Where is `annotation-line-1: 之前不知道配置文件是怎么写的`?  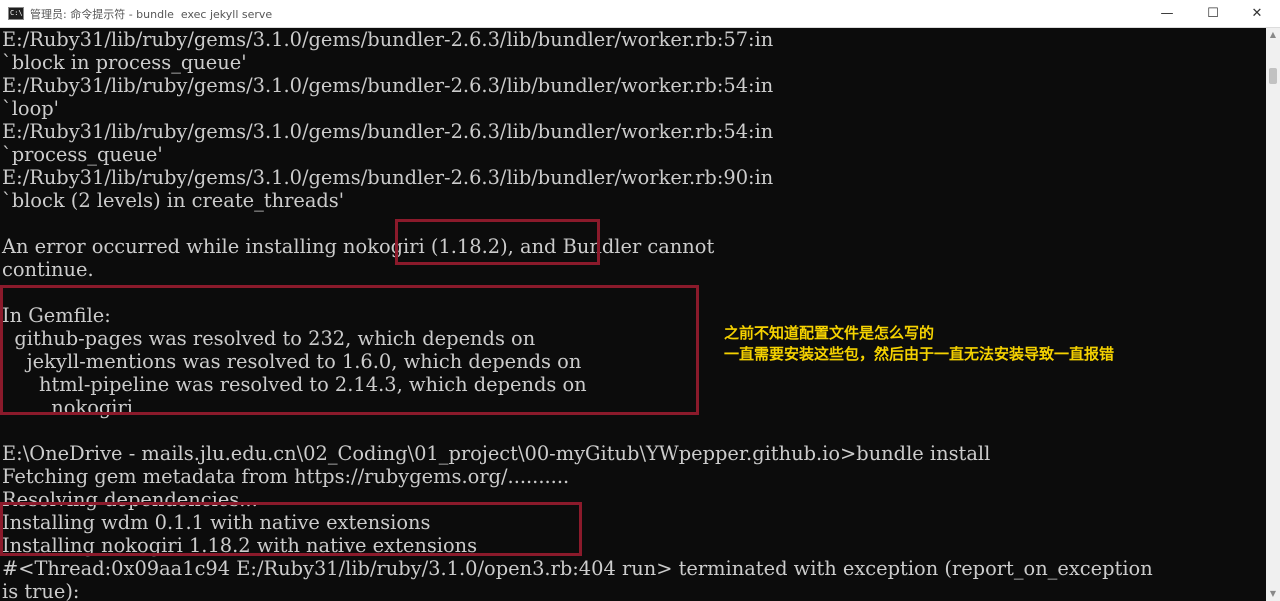
annotation-line-1: 之前不知道配置文件是怎么写的 is located at coordinates (829, 333).